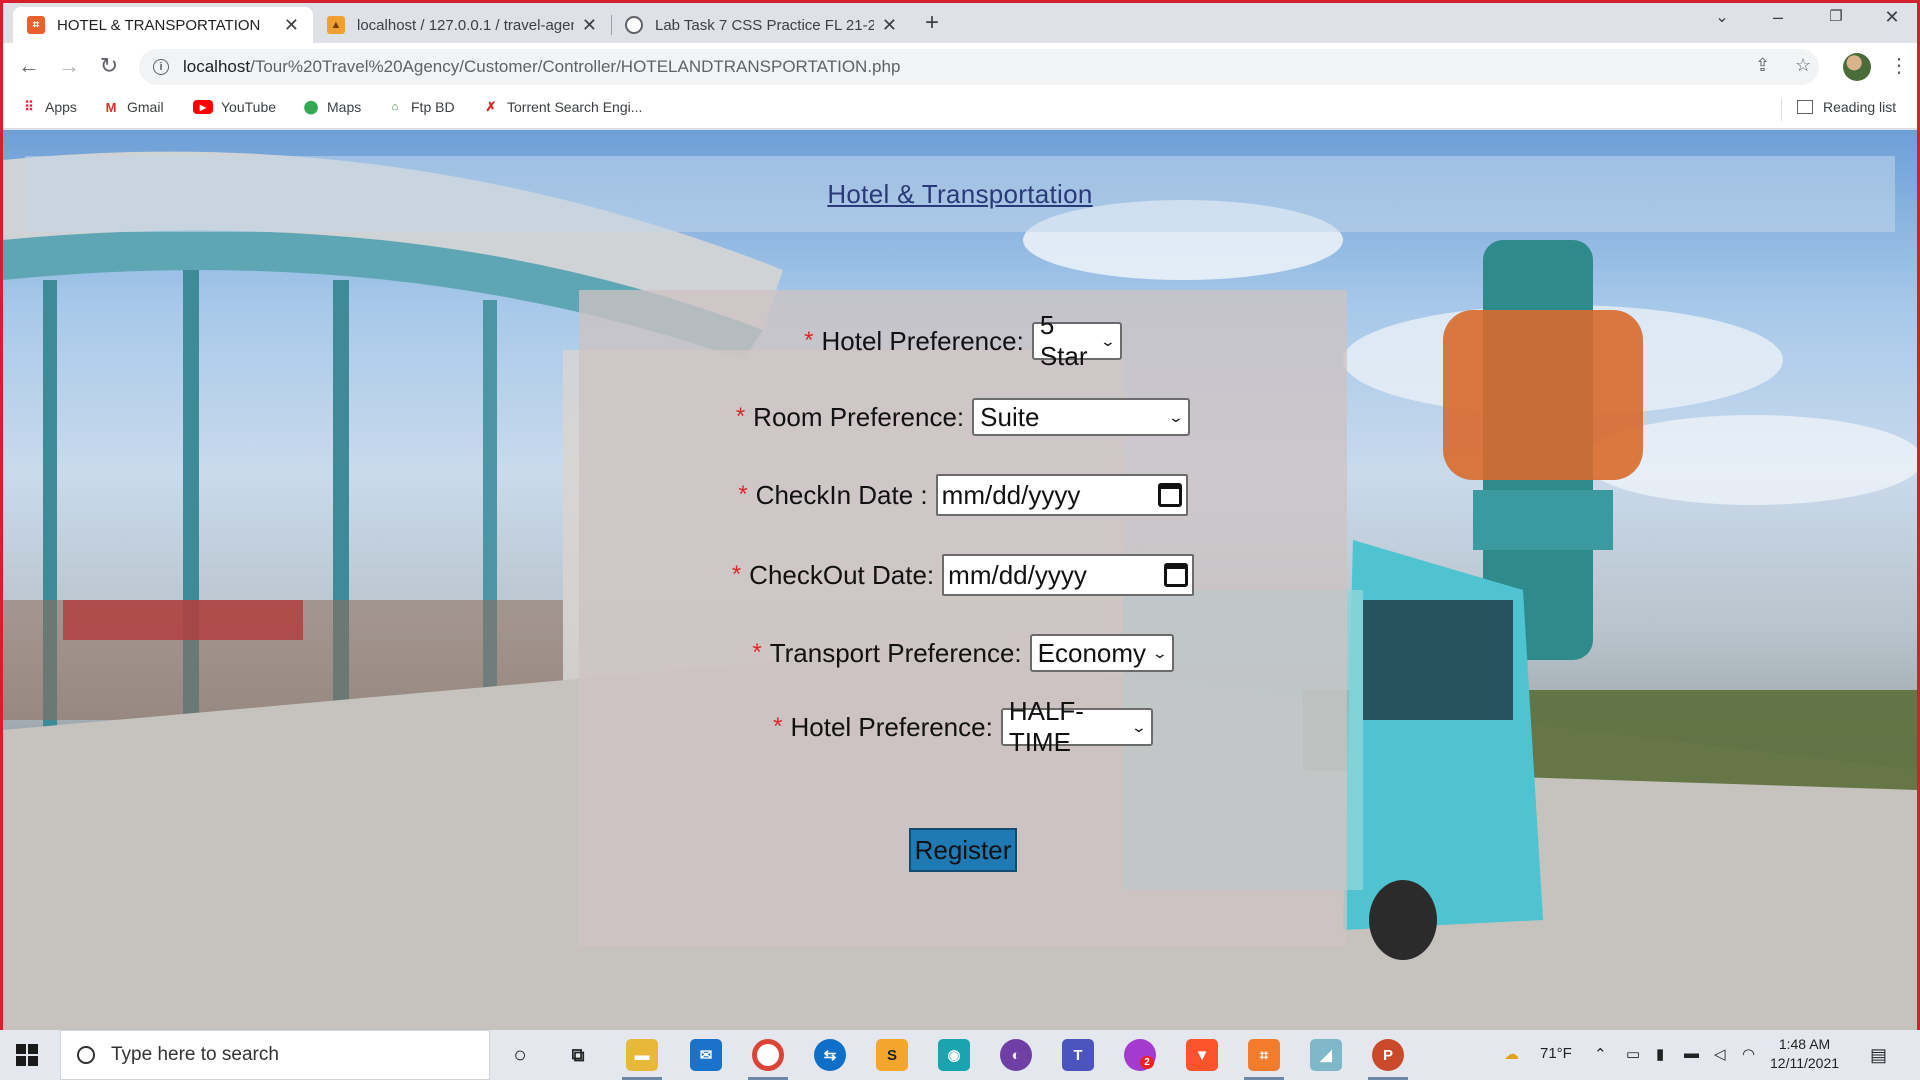 The height and width of the screenshot is (1080, 1920). What do you see at coordinates (1804, 1054) in the screenshot?
I see `system-clock: 1:48 AM 12/11/2021` at bounding box center [1804, 1054].